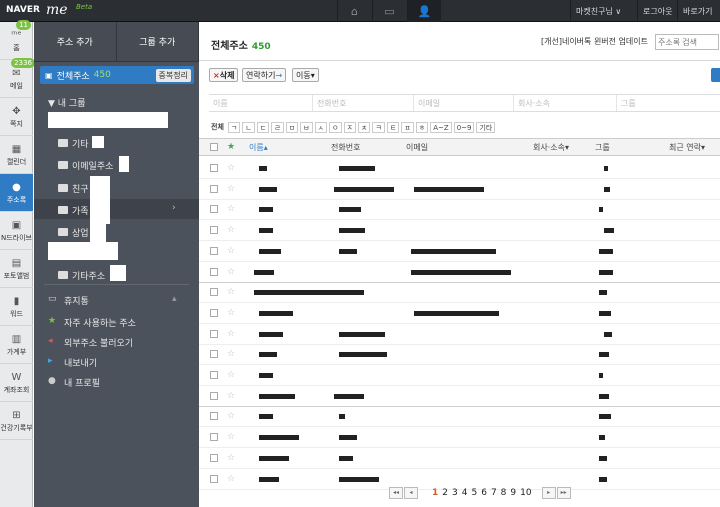 This screenshot has width=720, height=507. What do you see at coordinates (504, 493) in the screenshot?
I see `page-number: 8` at bounding box center [504, 493].